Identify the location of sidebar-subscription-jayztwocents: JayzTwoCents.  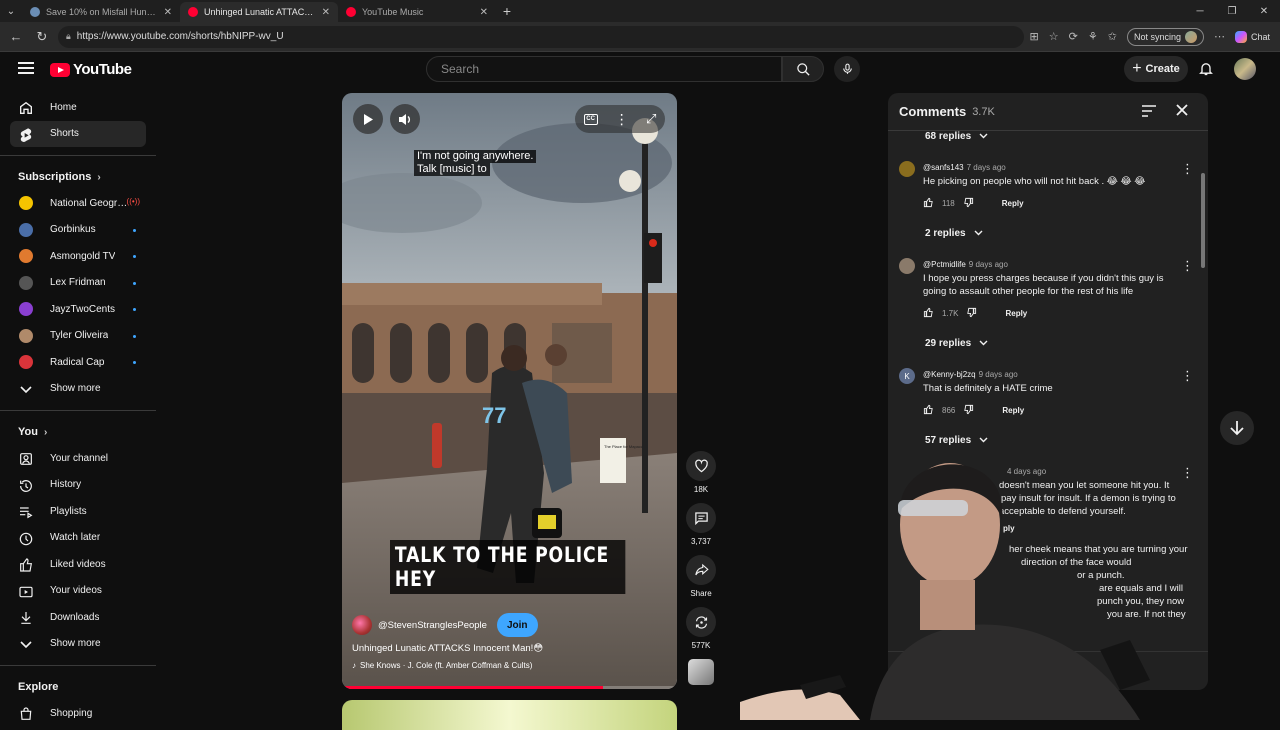
(78, 309).